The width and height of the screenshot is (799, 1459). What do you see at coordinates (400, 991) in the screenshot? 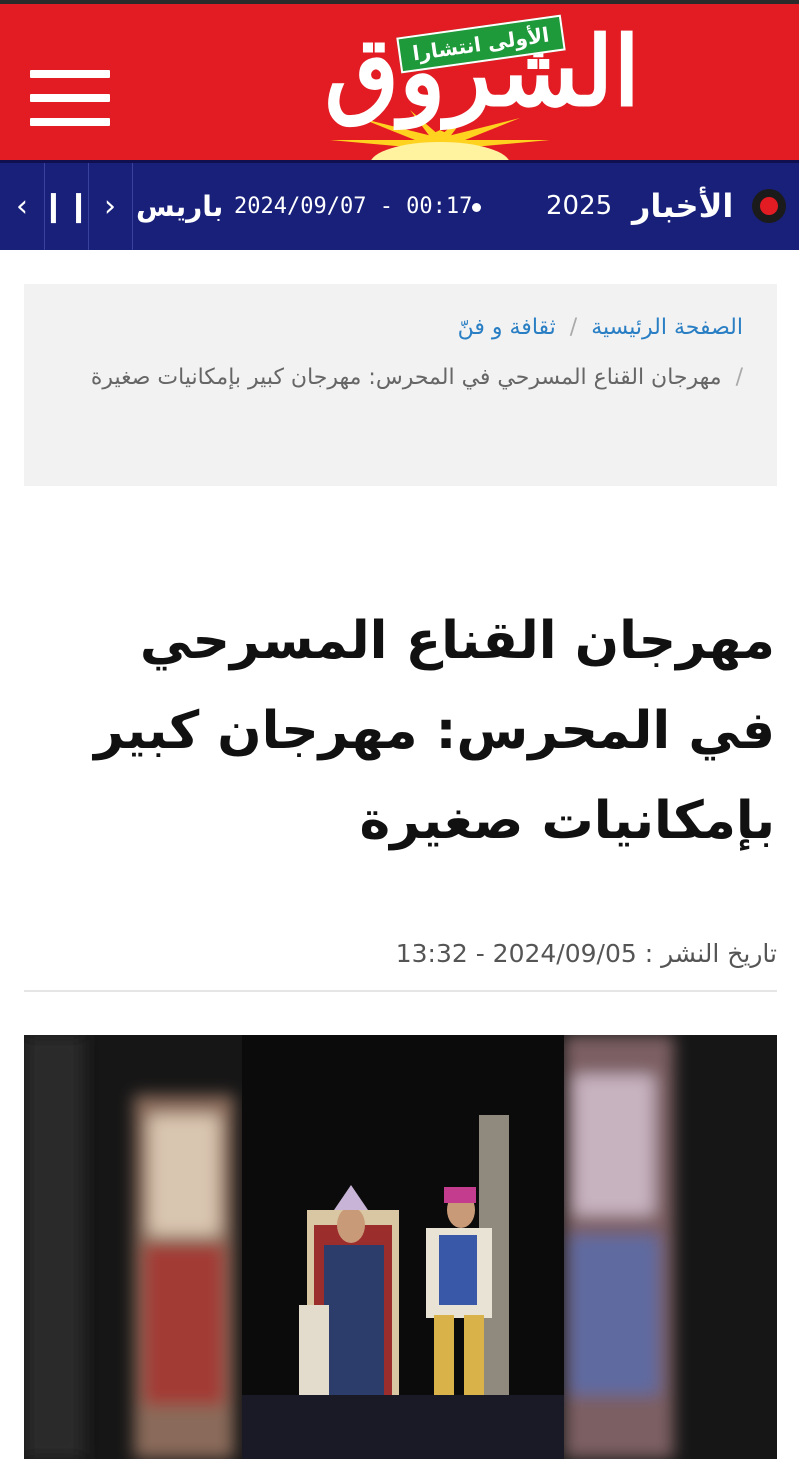
I see `divider` at bounding box center [400, 991].